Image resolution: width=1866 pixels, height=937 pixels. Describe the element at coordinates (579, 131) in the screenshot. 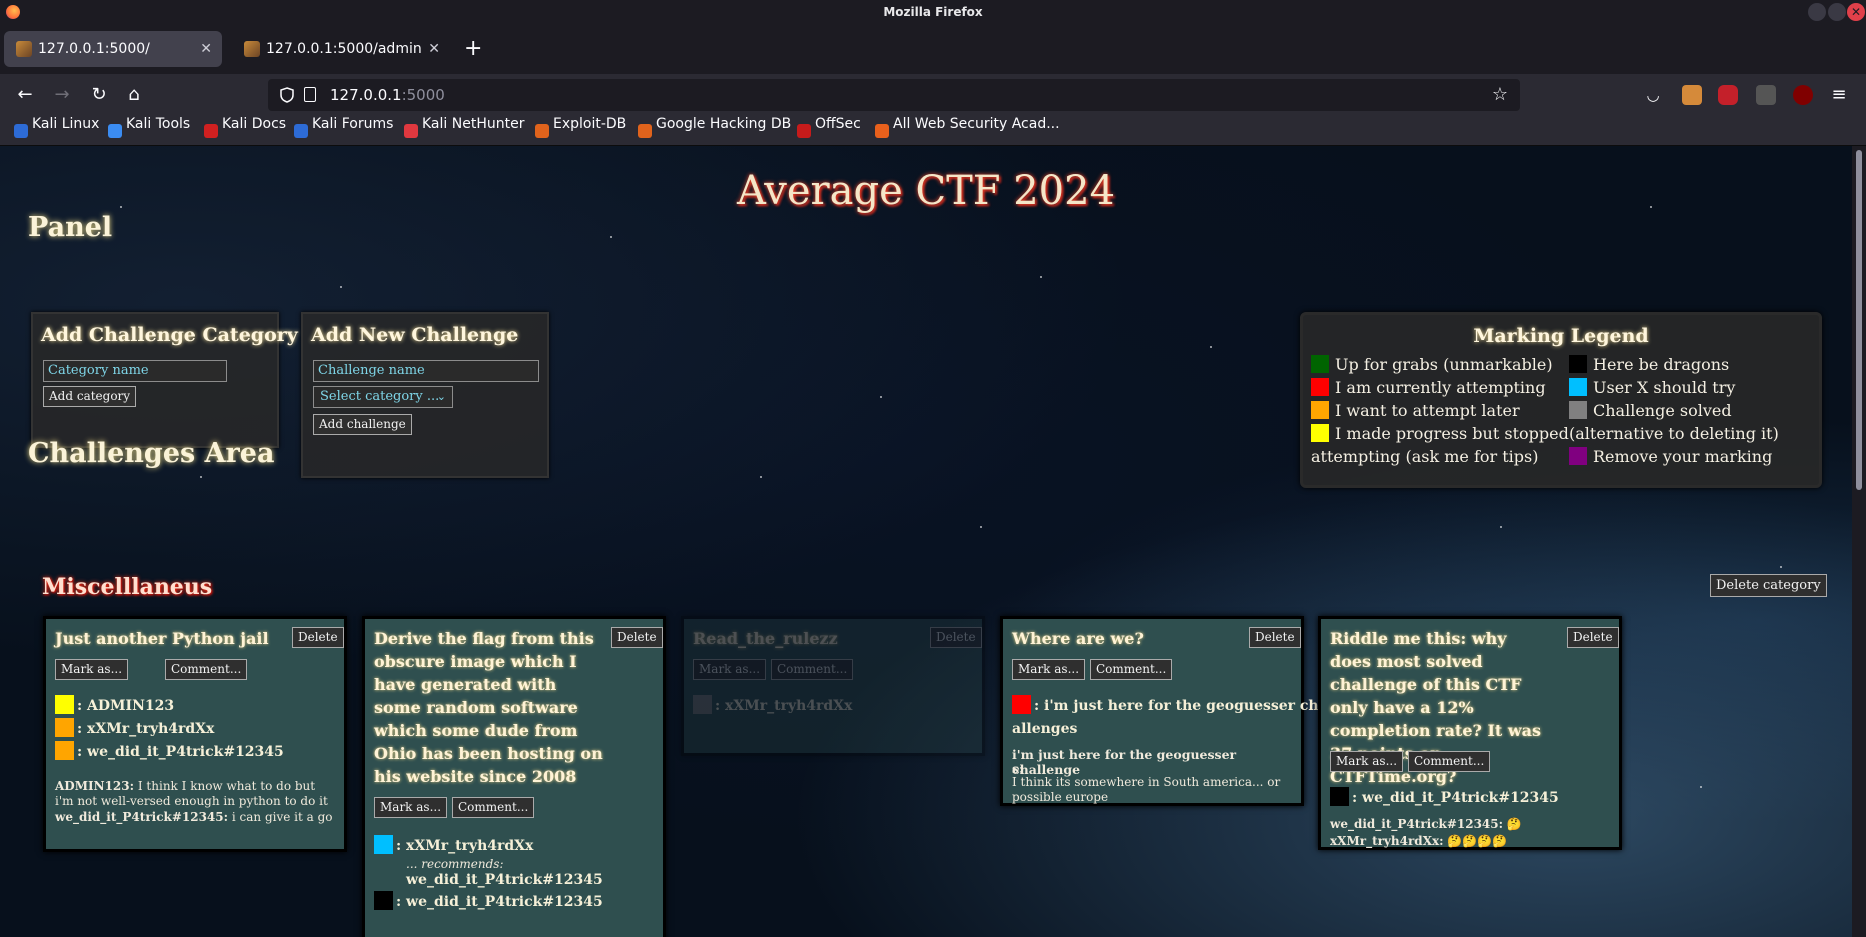

I see `bookmark-exploit-db: Exploit-DB` at that location.